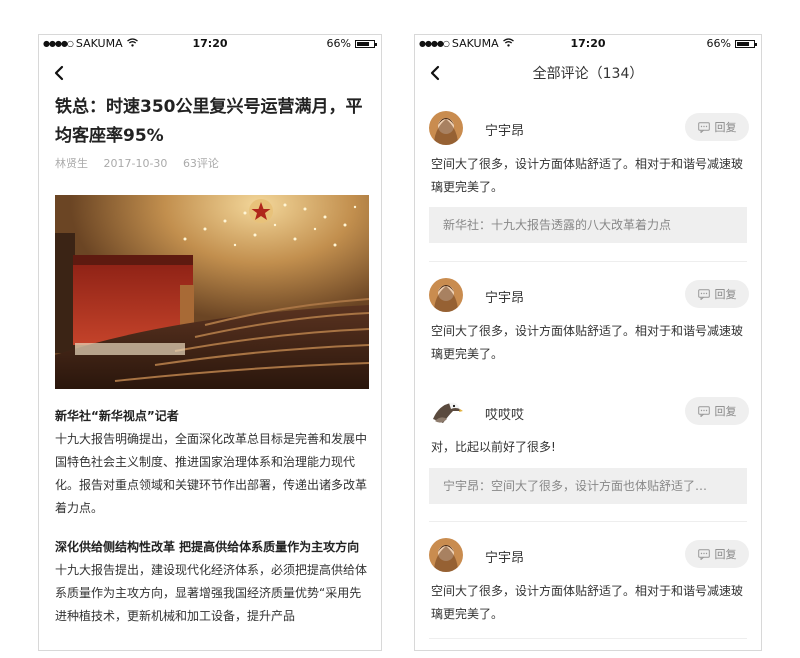 The width and height of the screenshot is (800, 658). What do you see at coordinates (588, 74) in the screenshot?
I see `comments-title: 全部评论（134）` at bounding box center [588, 74].